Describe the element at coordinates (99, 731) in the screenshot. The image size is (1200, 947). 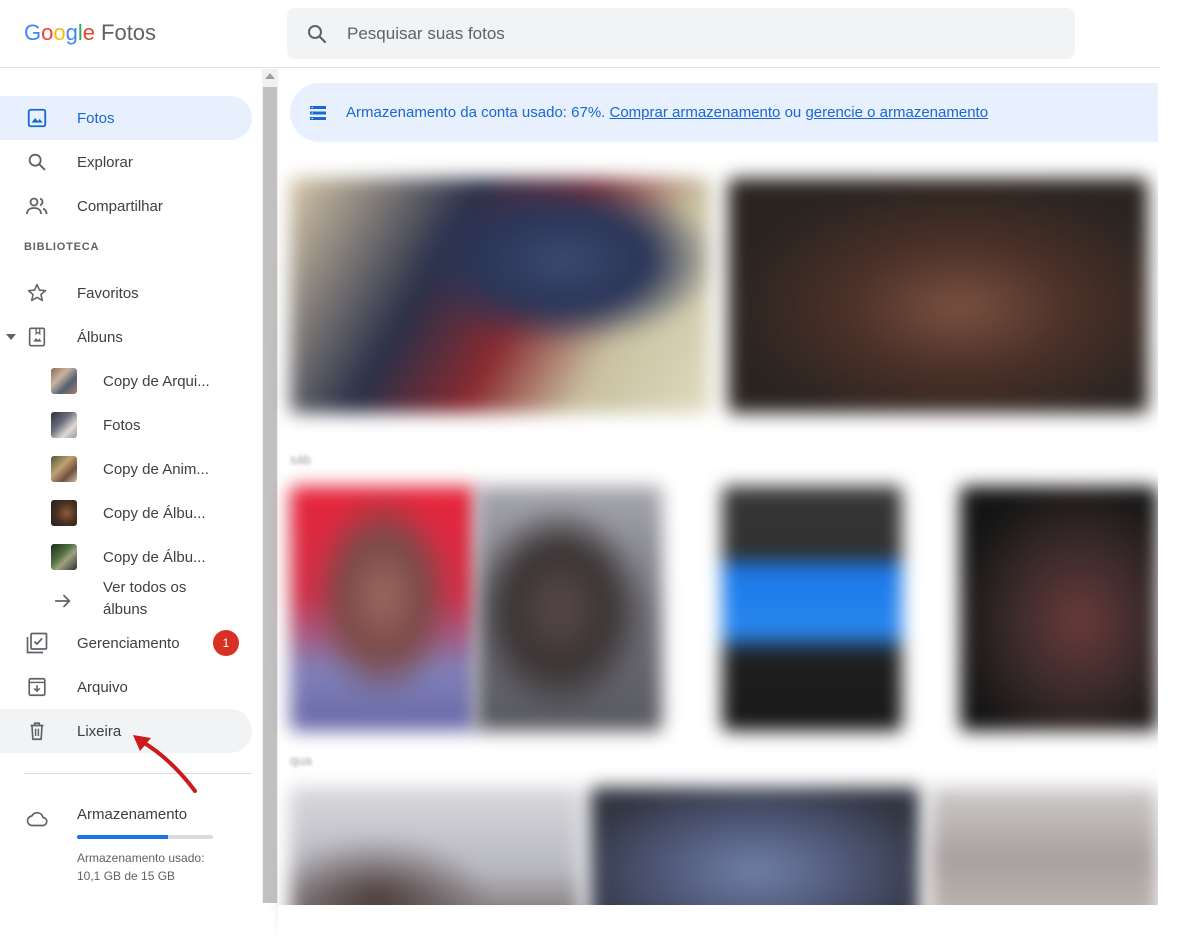
I see `sidebar-item-label: Lixeira` at that location.